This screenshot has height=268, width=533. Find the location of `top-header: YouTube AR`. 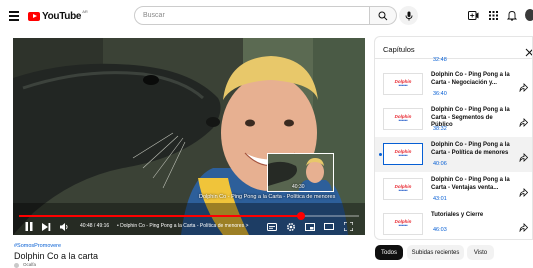

top-header: YouTube AR is located at coordinates (266, 17).